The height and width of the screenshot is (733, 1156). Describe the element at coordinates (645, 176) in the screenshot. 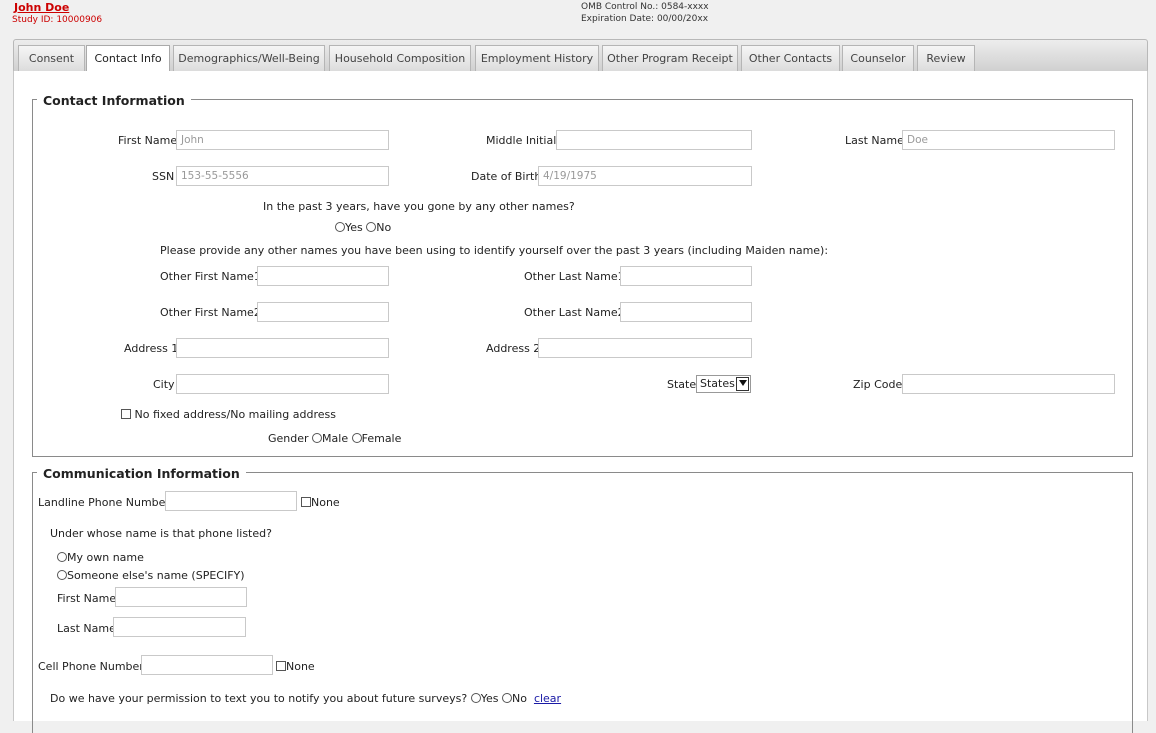

I see `dob-input: 4/19/1975` at that location.